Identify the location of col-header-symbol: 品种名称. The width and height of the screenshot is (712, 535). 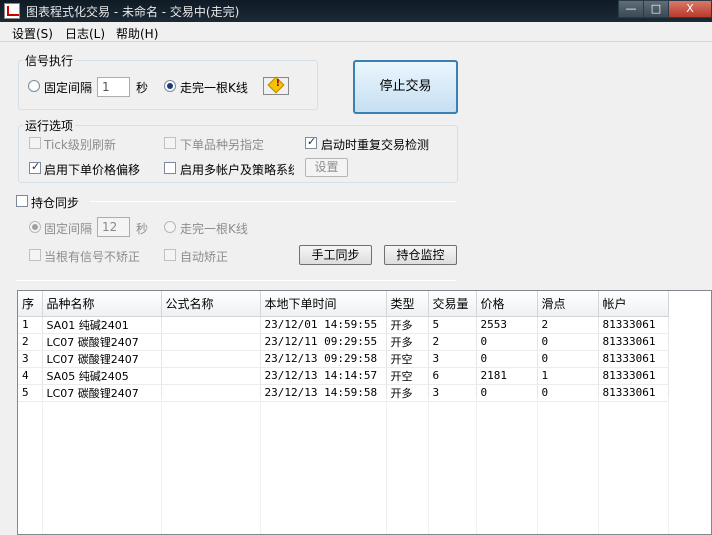
(102, 304).